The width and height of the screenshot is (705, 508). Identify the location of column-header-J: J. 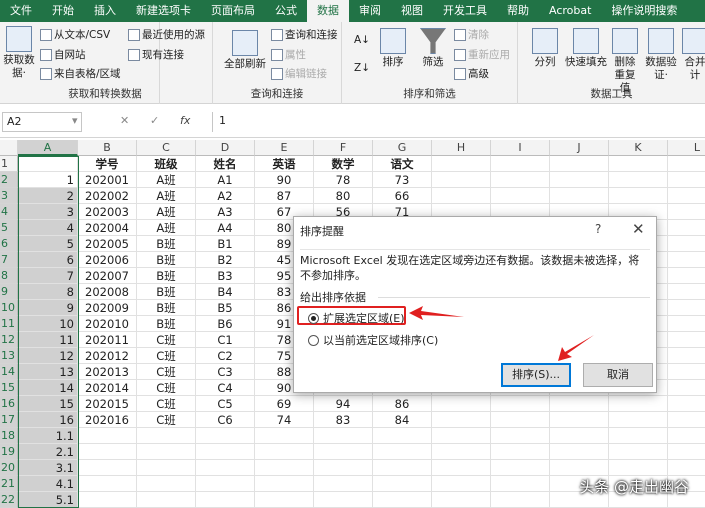
(579, 148).